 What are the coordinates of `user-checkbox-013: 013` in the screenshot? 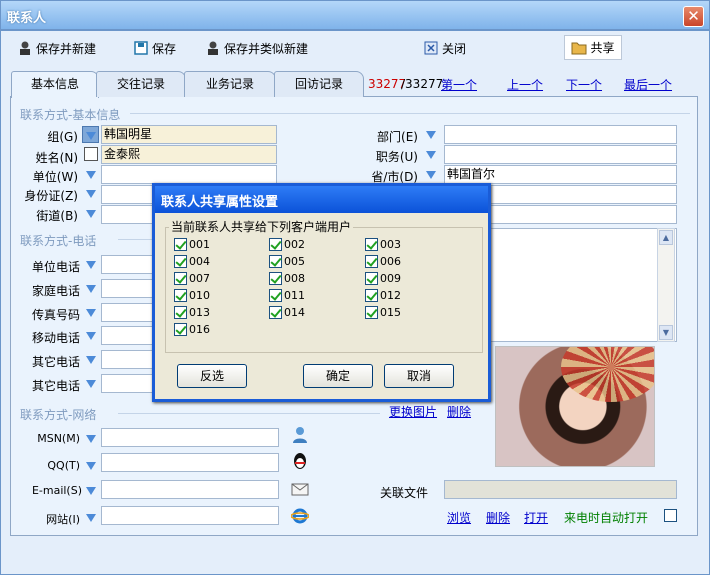 It's located at (192, 312).